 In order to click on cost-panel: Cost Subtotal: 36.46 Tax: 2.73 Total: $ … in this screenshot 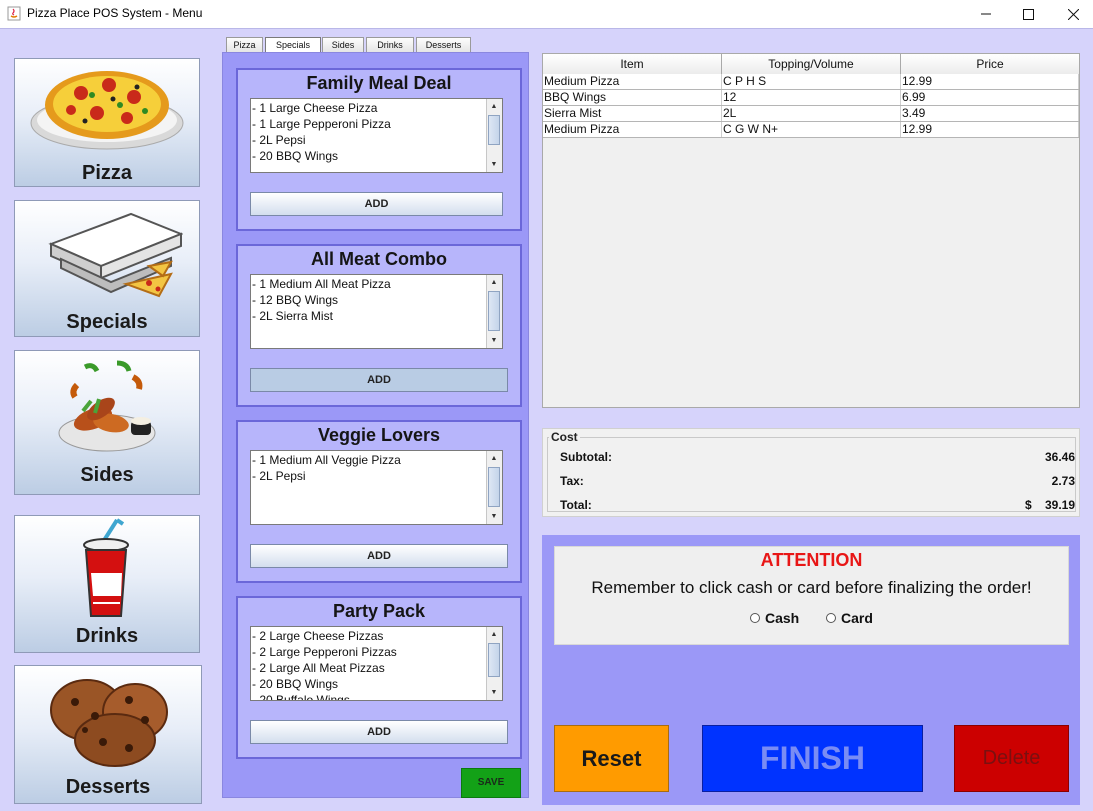, I will do `click(811, 472)`.